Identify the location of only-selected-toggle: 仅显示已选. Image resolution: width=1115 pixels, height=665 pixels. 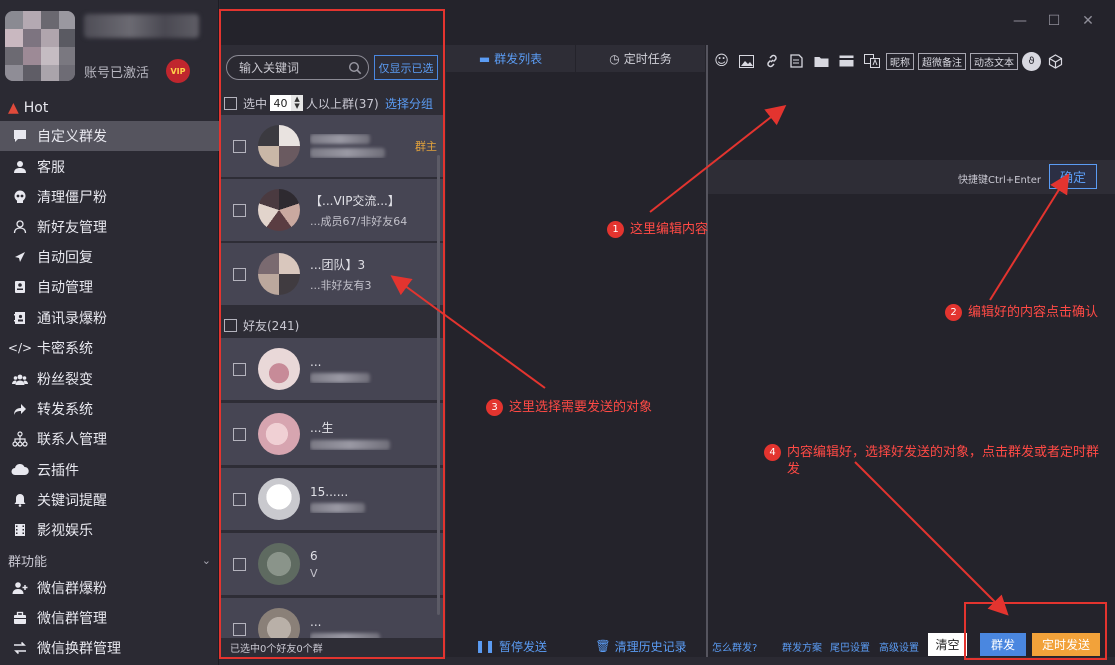
(406, 67).